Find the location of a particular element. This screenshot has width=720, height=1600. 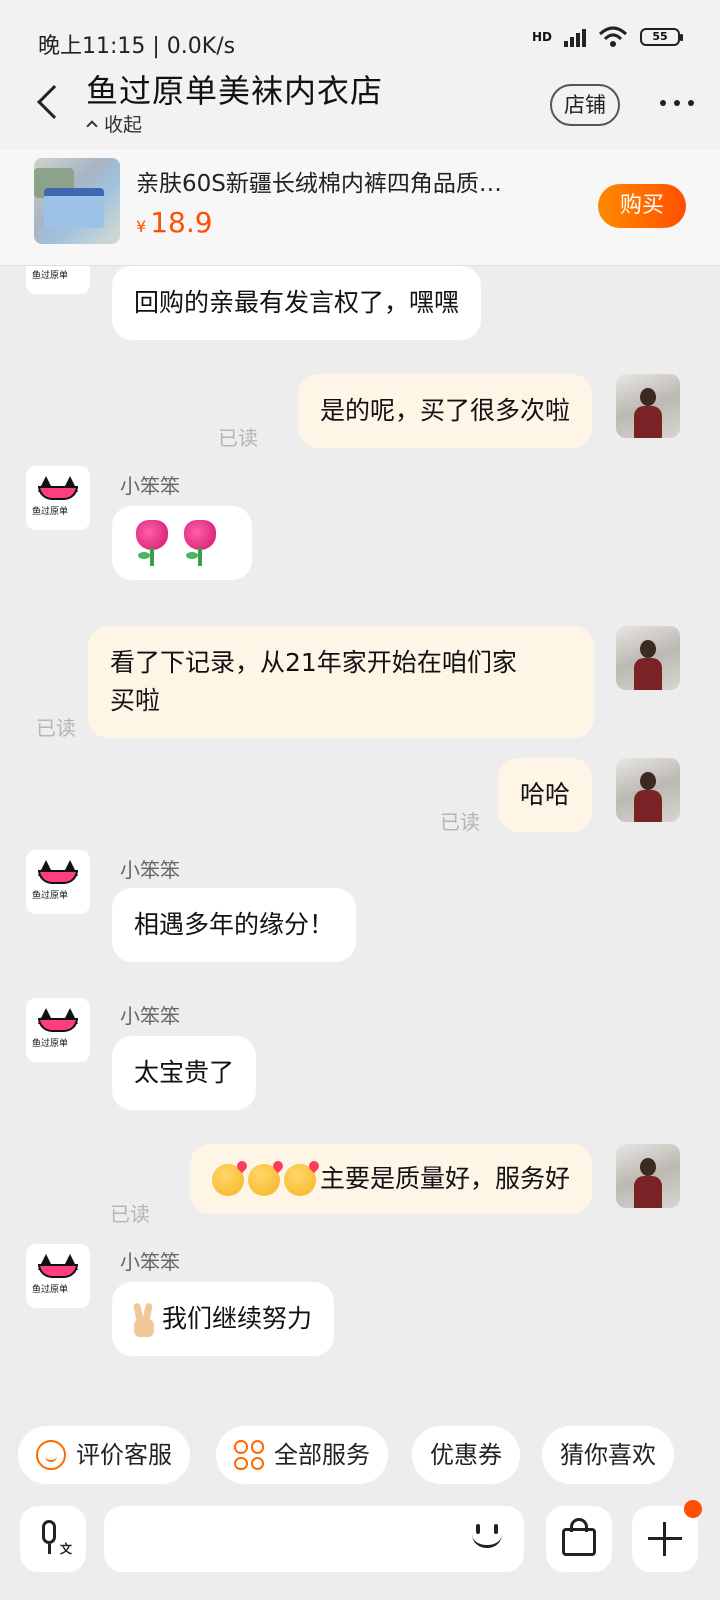

message-bubble: 相遇多年的缘分！ is located at coordinates (234, 925).